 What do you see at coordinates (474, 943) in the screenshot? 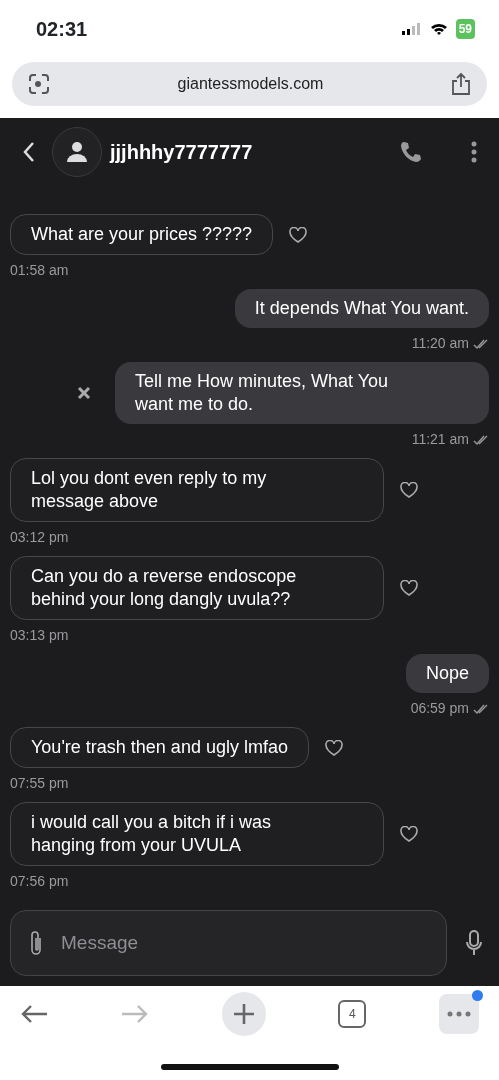
I see `microphone-icon` at bounding box center [474, 943].